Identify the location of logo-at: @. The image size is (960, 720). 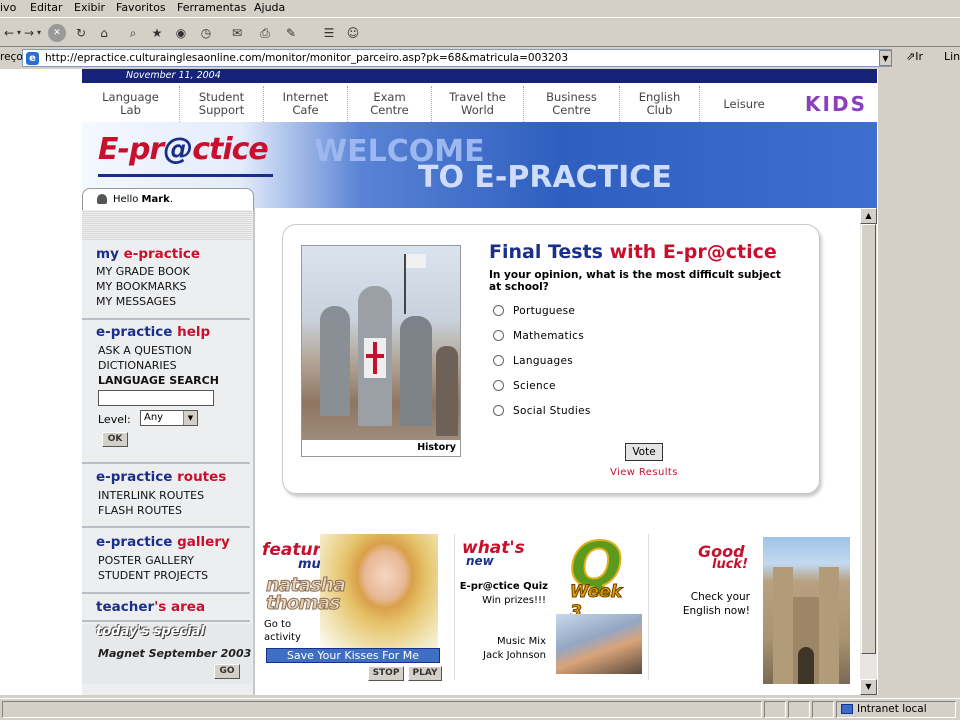
(178, 149).